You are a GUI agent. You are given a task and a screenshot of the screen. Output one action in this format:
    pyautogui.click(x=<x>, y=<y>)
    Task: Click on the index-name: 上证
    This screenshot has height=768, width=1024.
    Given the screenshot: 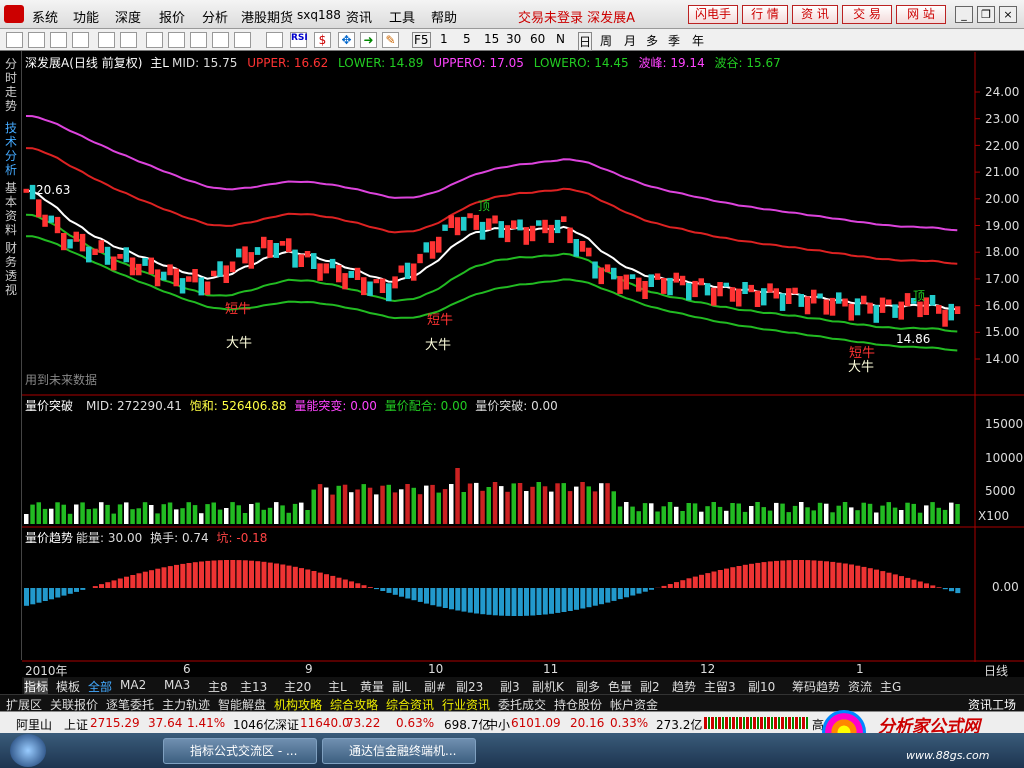 What is the action you would take?
    pyautogui.click(x=76, y=724)
    